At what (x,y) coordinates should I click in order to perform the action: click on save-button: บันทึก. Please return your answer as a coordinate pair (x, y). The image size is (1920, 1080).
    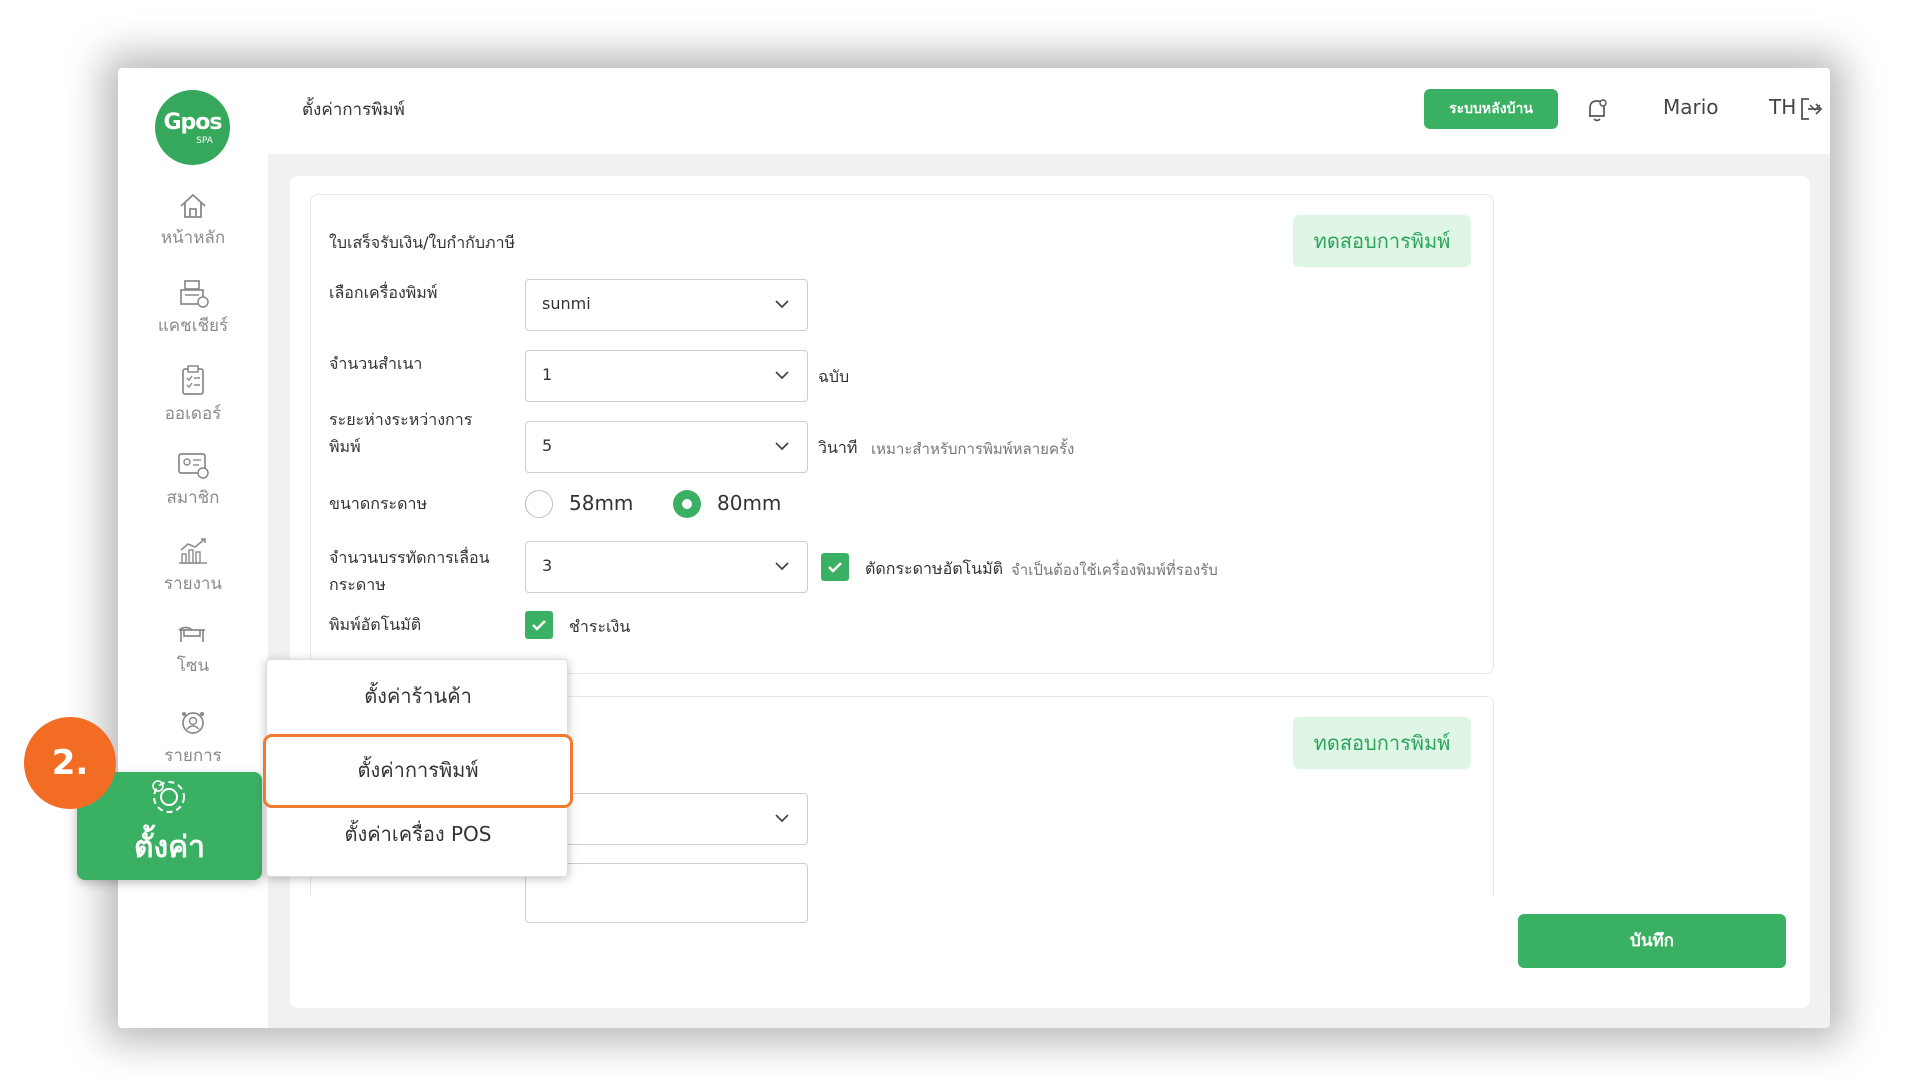
    Looking at the image, I should click on (1652, 941).